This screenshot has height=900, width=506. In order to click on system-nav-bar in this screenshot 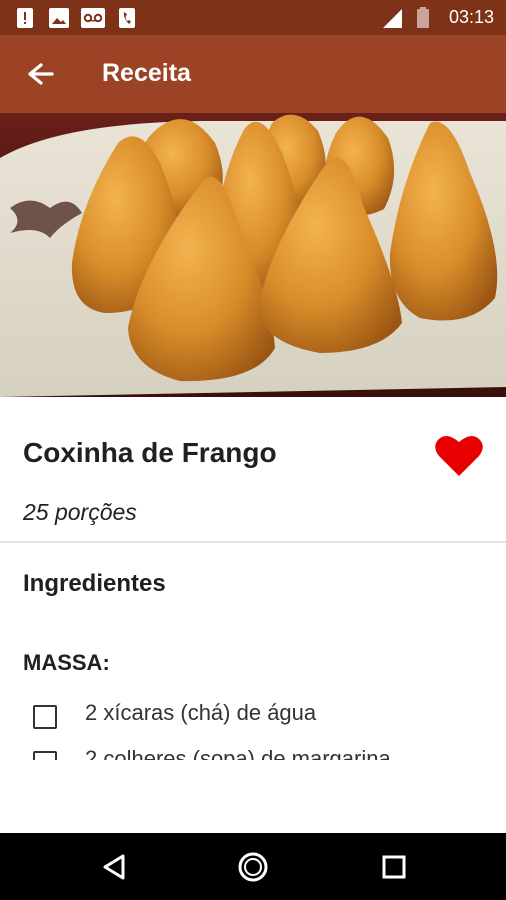, I will do `click(253, 866)`.